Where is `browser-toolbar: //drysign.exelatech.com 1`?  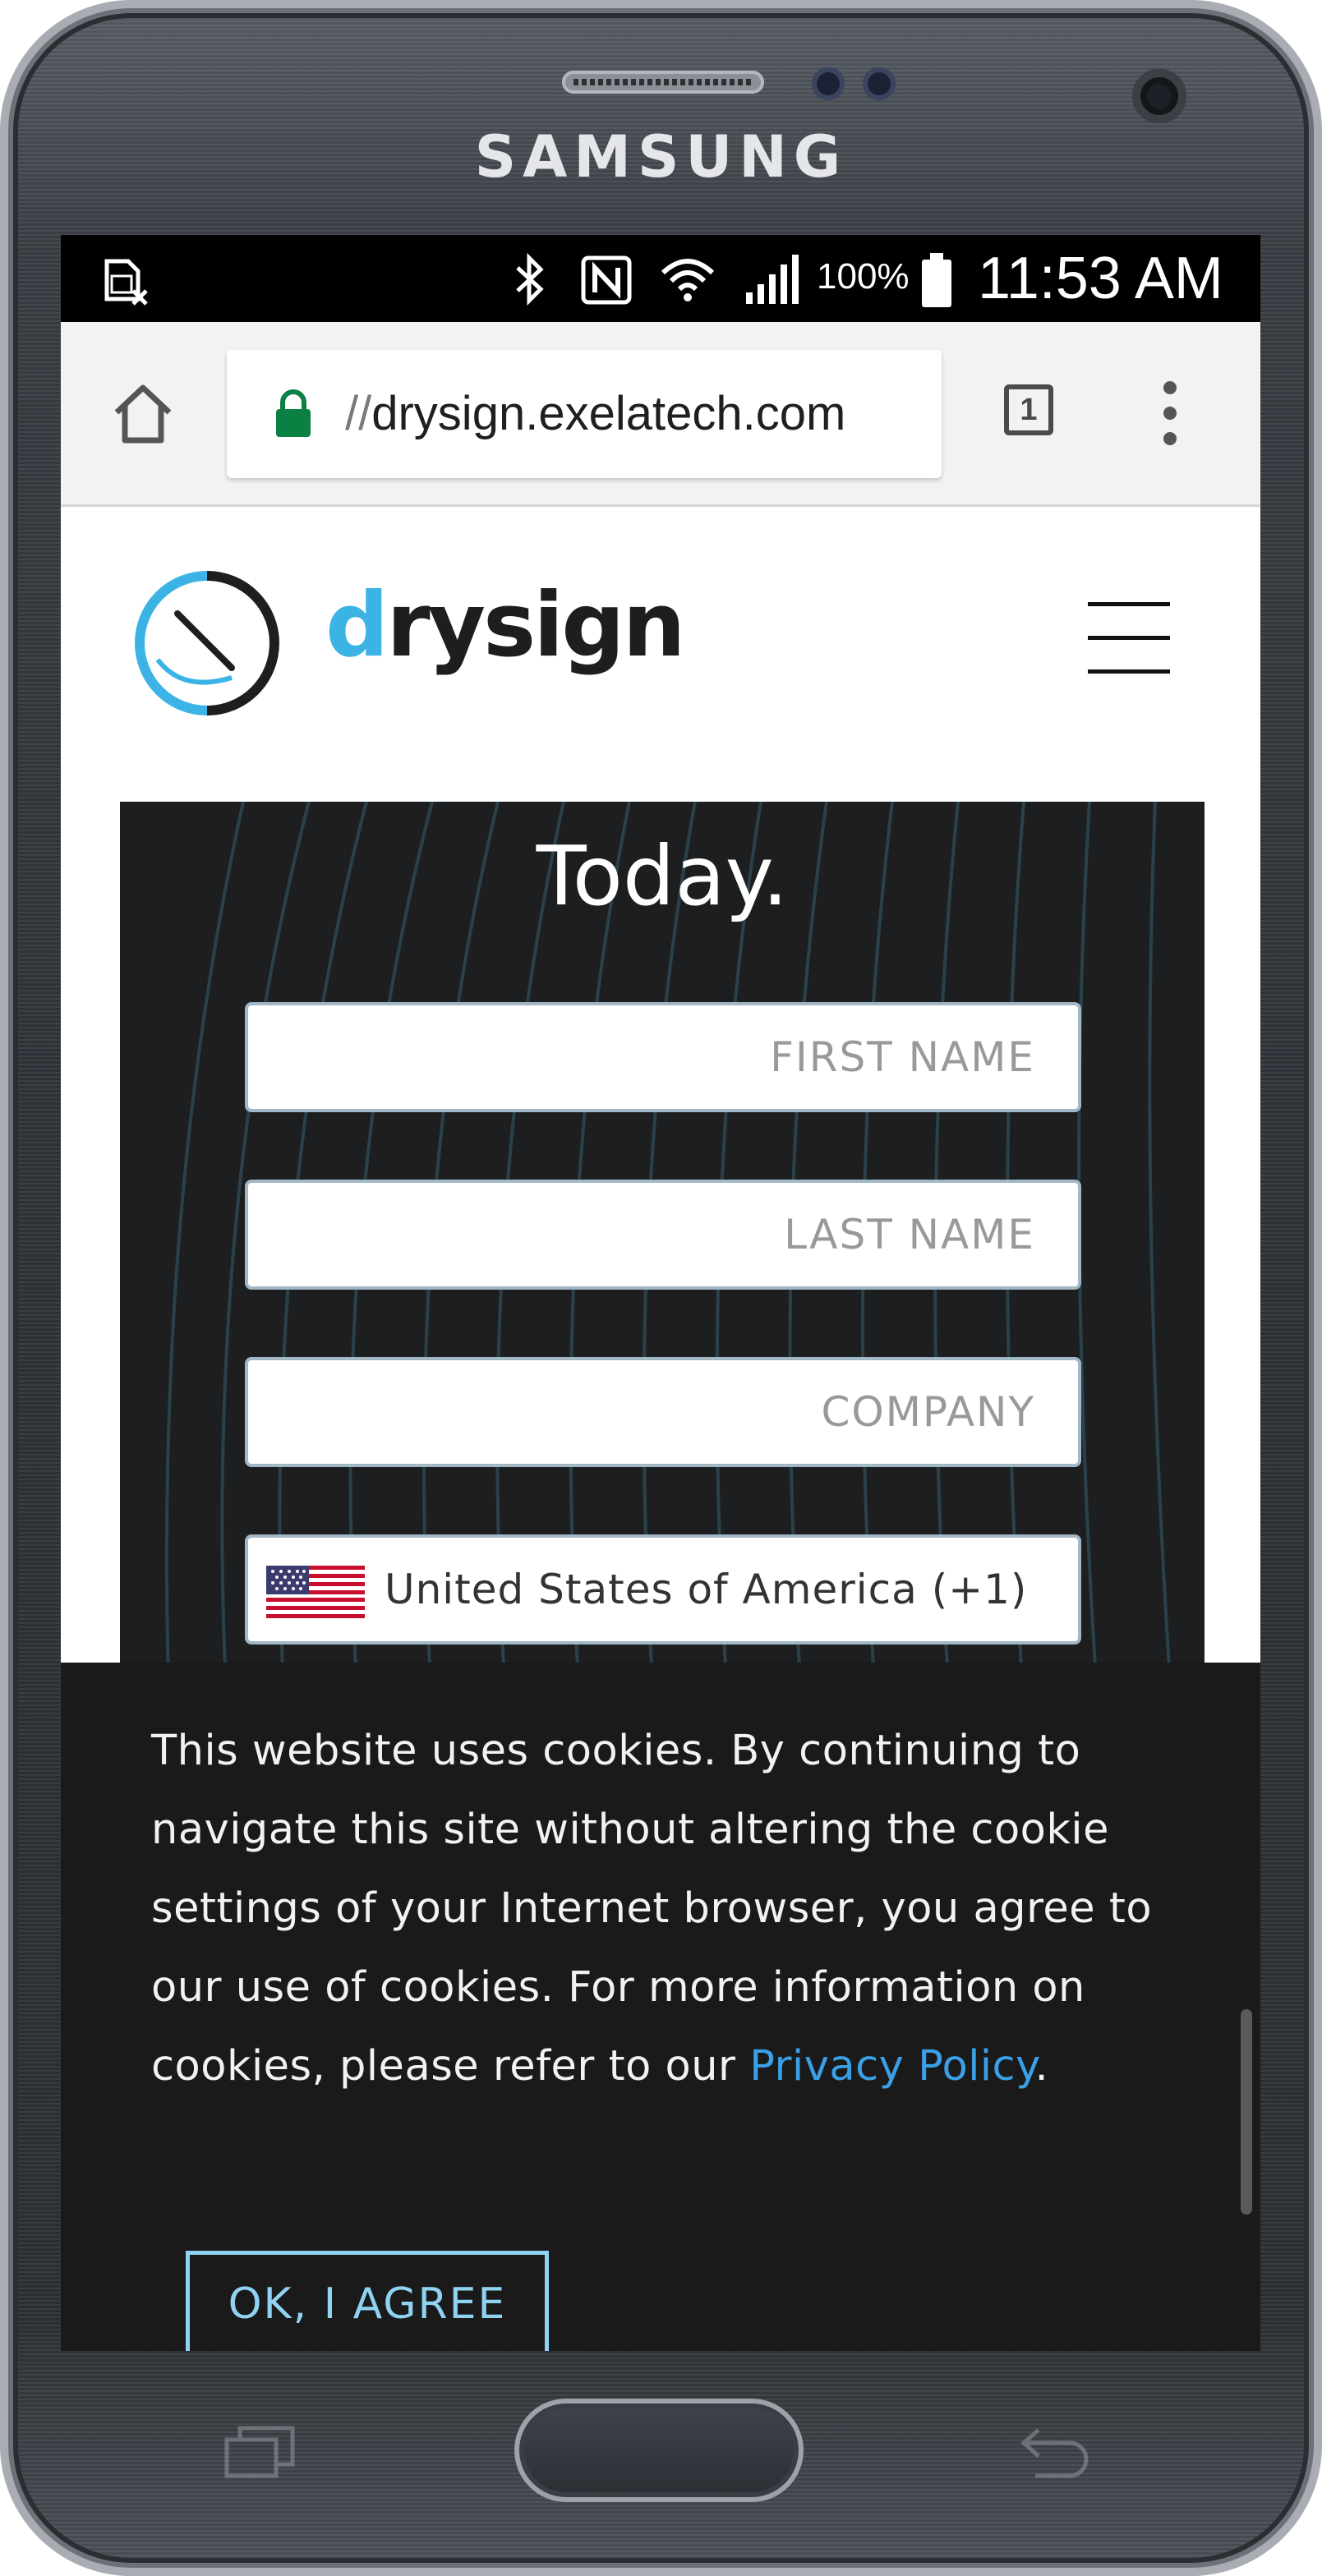 browser-toolbar: //drysign.exelatech.com 1 is located at coordinates (660, 414).